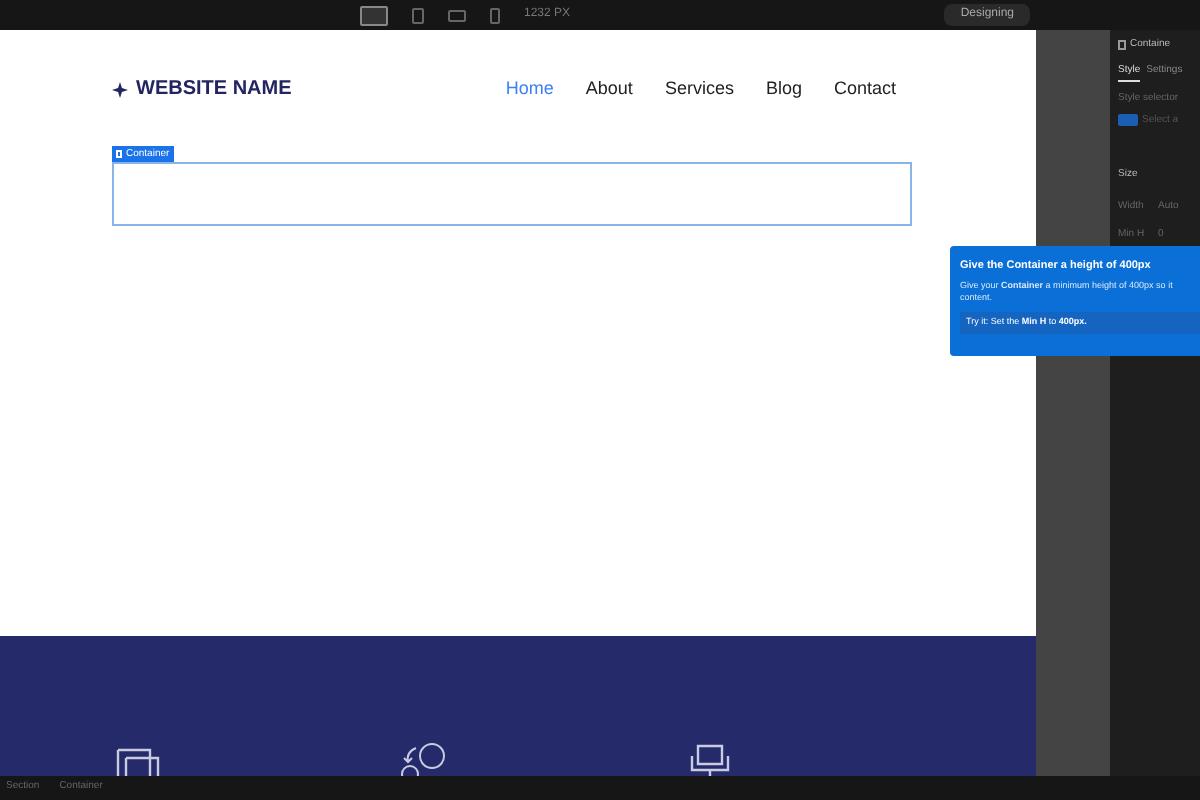  Describe the element at coordinates (512, 194) in the screenshot. I see `selected-container` at that location.